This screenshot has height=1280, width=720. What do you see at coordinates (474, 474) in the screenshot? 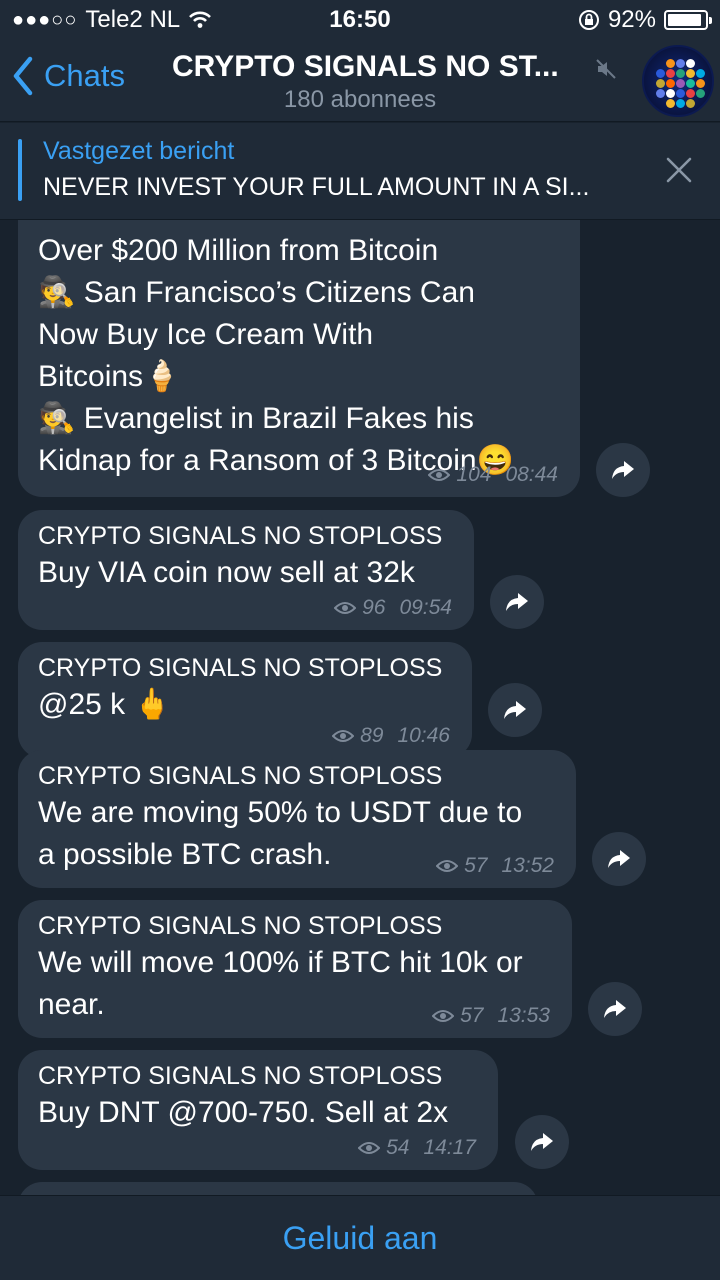
I see `view-count: 104` at bounding box center [474, 474].